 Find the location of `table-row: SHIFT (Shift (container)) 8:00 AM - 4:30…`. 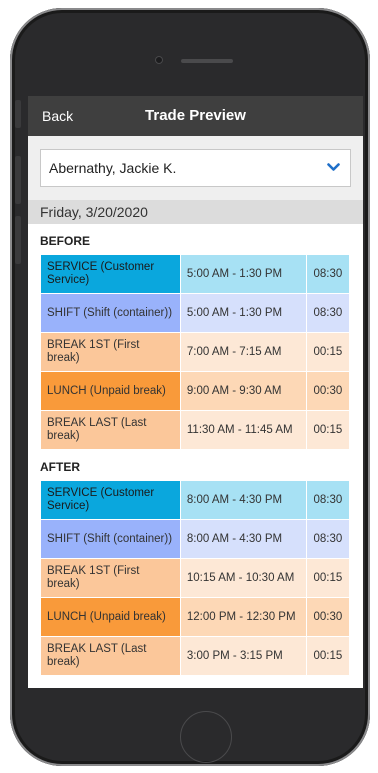

table-row: SHIFT (Shift (container)) 8:00 AM - 4:30… is located at coordinates (195, 539).